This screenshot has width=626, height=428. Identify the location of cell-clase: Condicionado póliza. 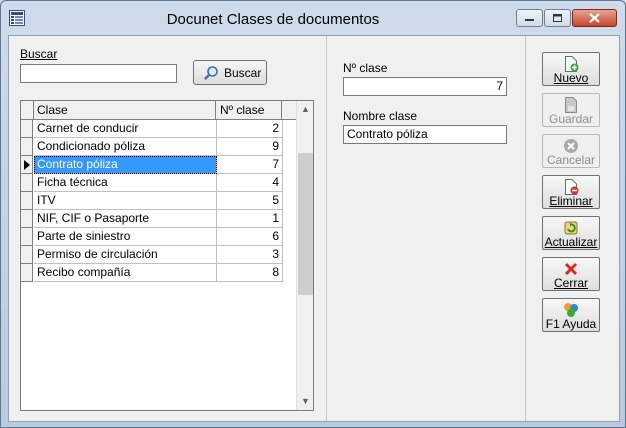
(125, 147).